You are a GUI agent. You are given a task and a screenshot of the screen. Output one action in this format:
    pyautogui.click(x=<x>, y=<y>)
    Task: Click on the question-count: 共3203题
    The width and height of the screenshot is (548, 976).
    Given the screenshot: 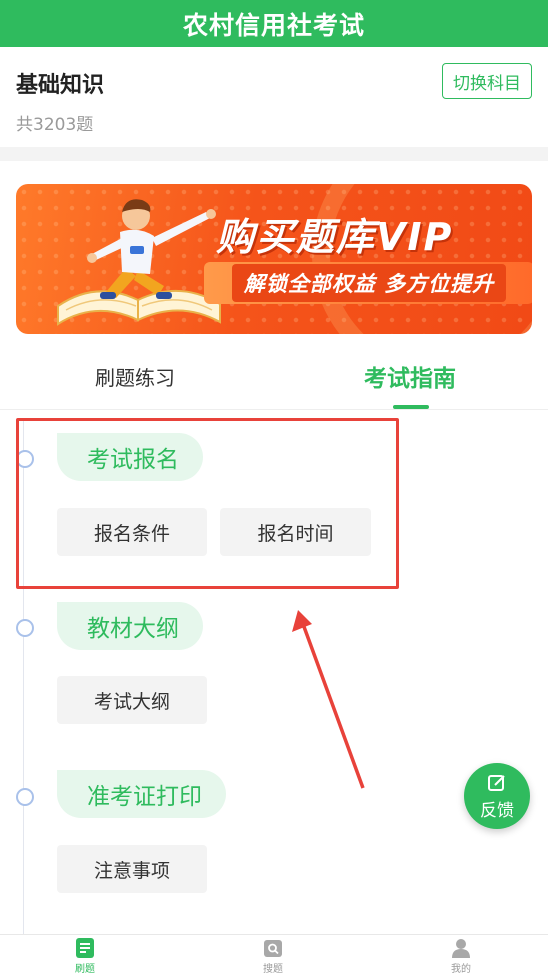 What is the action you would take?
    pyautogui.click(x=55, y=125)
    